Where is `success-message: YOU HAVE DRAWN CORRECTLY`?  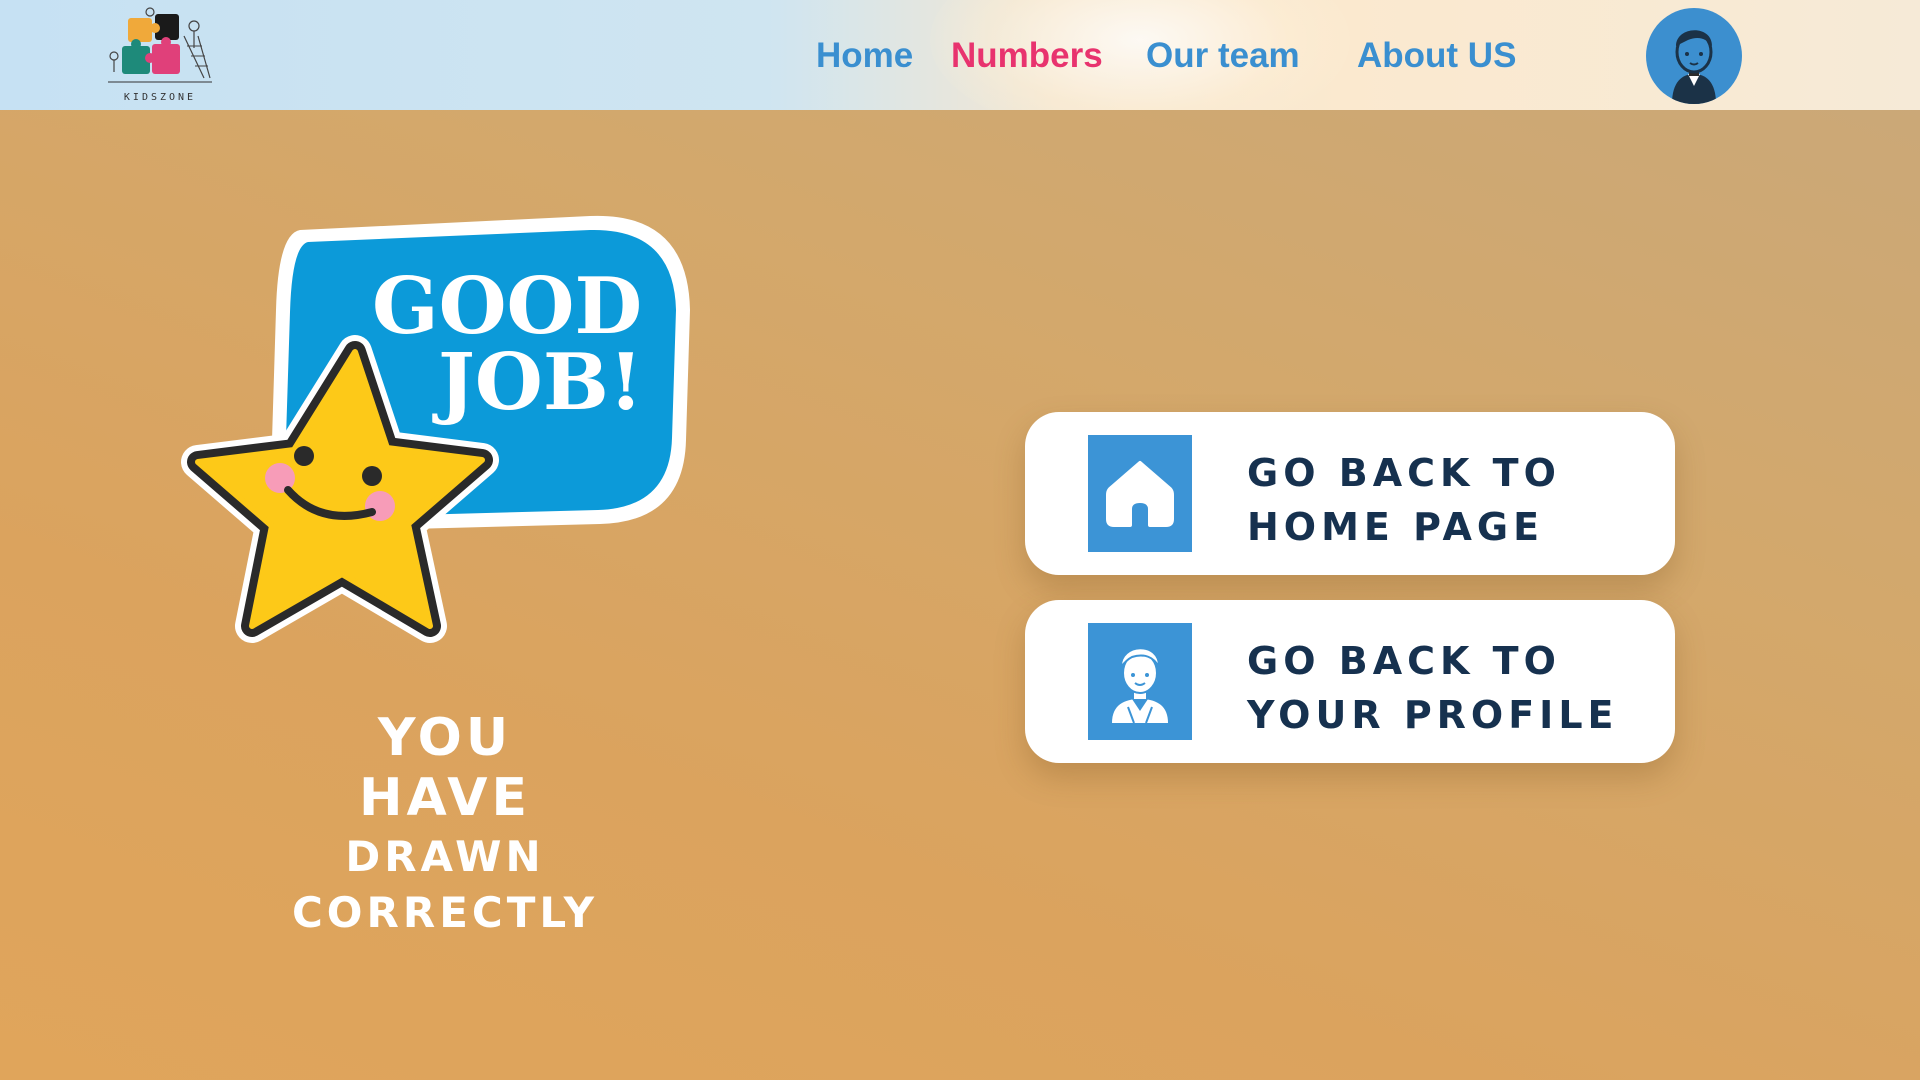
success-message: YOU HAVE DRAWN CORRECTLY is located at coordinates (445, 823).